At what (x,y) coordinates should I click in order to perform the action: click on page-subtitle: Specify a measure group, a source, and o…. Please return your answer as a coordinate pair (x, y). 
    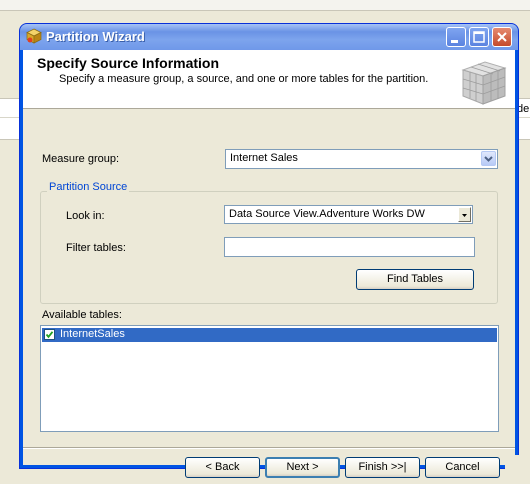
    Looking at the image, I should click on (244, 79).